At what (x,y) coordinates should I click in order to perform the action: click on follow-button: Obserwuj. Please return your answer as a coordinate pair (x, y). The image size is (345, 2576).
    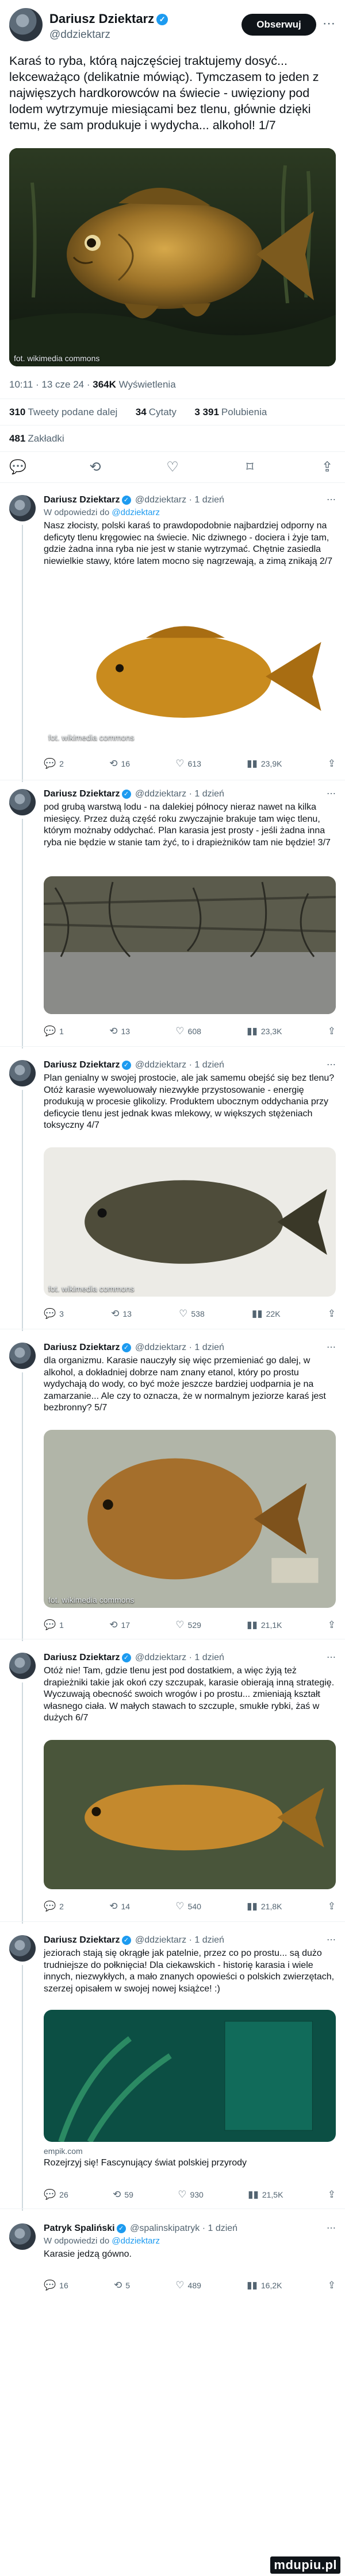
    Looking at the image, I should click on (278, 25).